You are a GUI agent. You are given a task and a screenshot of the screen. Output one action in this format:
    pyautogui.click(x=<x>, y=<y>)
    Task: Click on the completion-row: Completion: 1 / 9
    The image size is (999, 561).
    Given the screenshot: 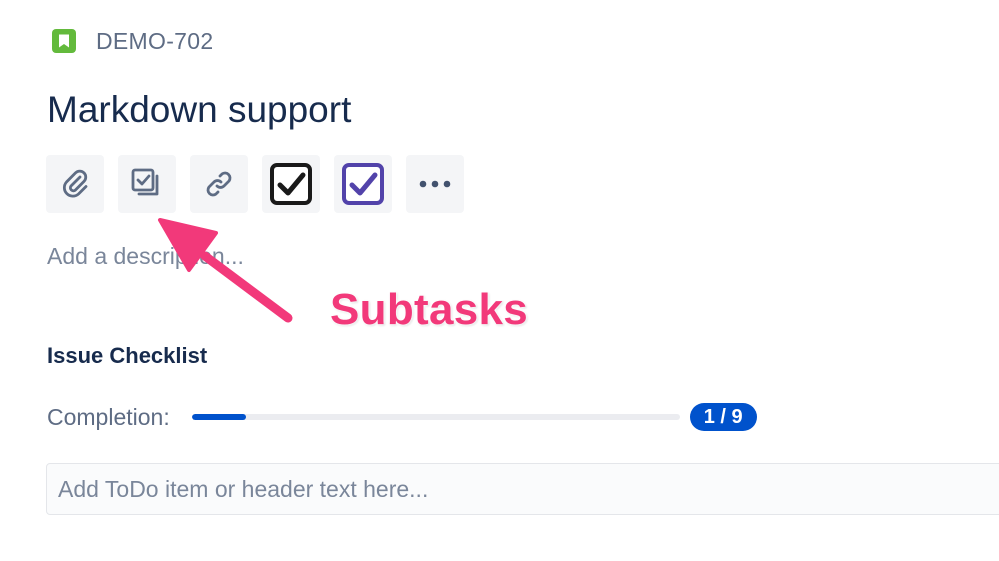 What is the action you would take?
    pyautogui.click(x=402, y=417)
    